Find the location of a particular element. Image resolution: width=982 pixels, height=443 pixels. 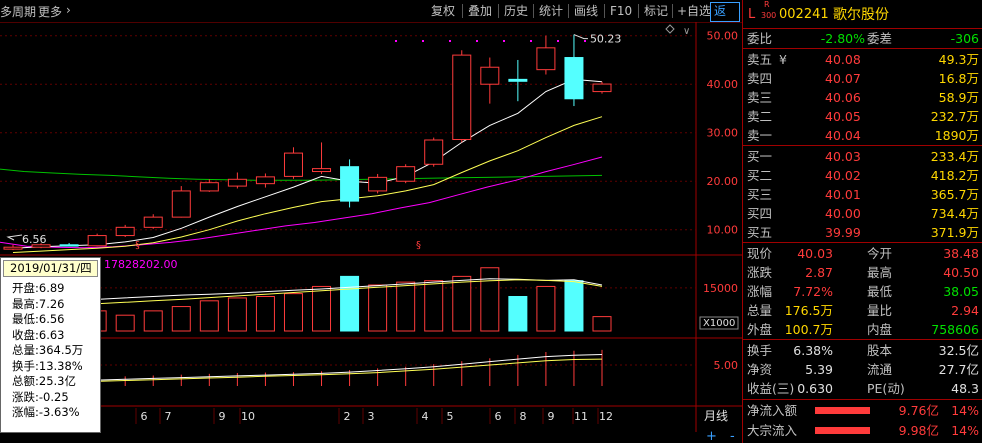

flow-percent: 14% is located at coordinates (965, 430).